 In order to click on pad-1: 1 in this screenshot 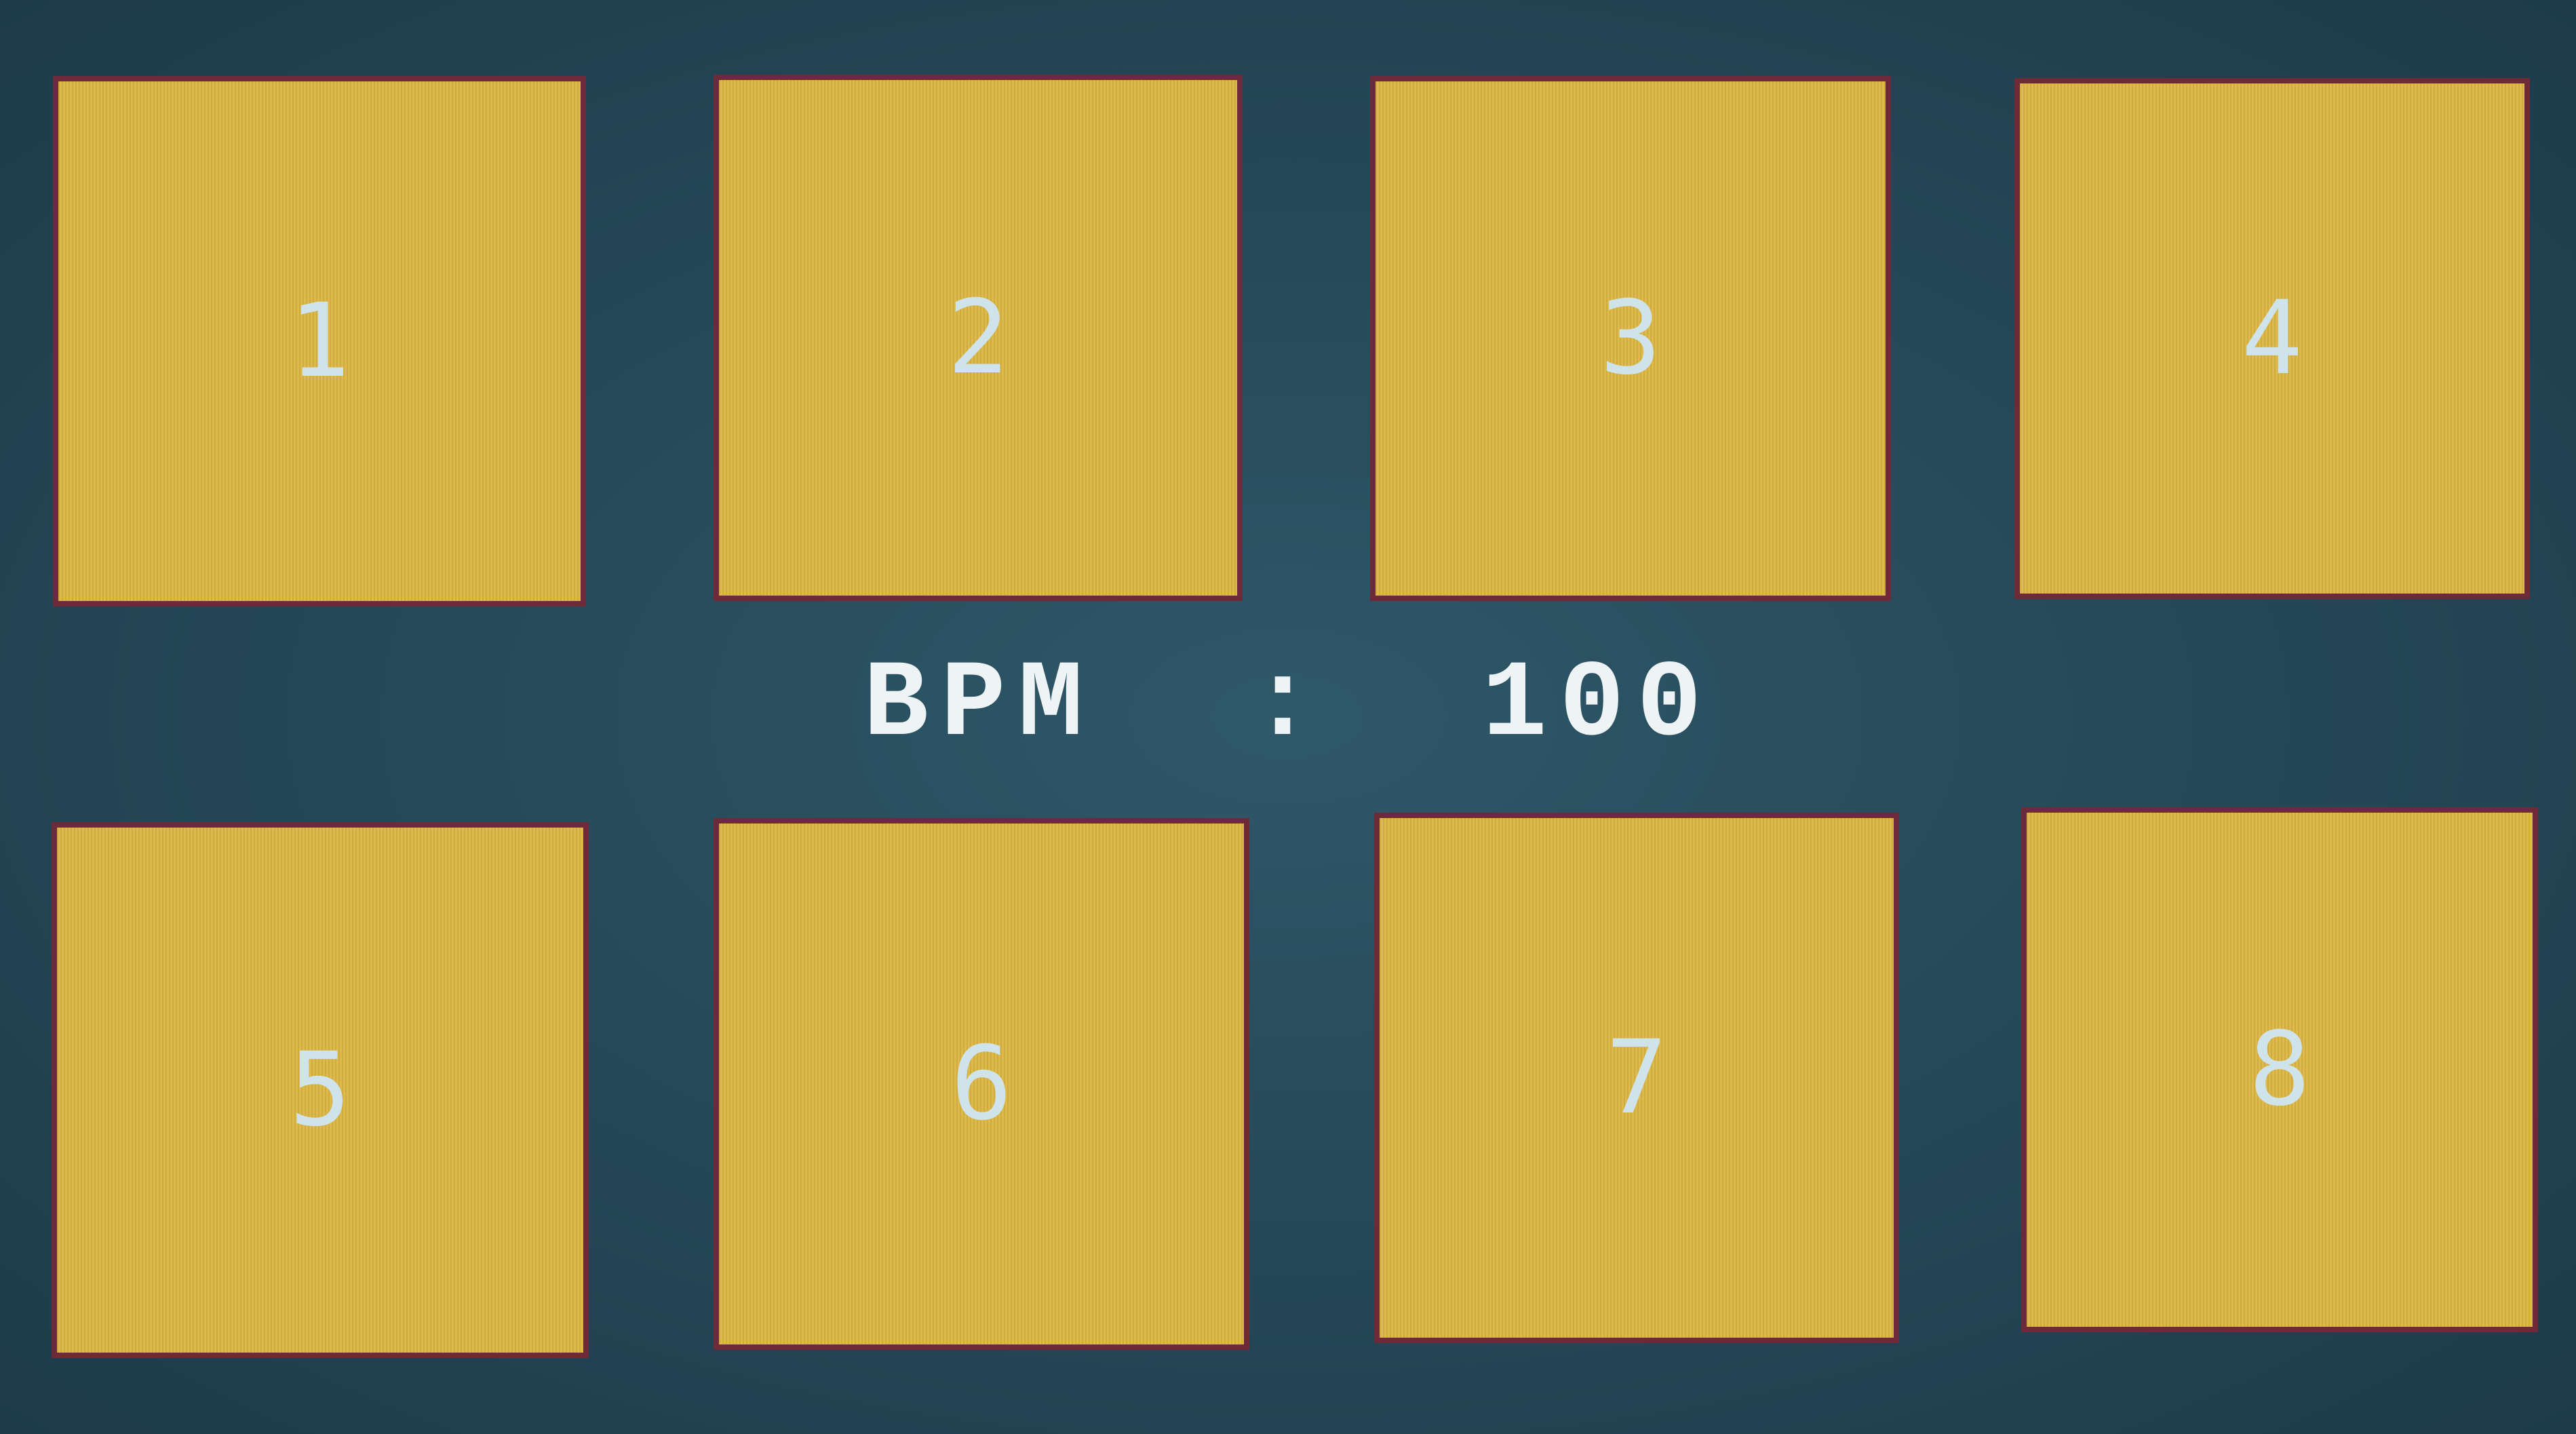, I will do `click(319, 341)`.